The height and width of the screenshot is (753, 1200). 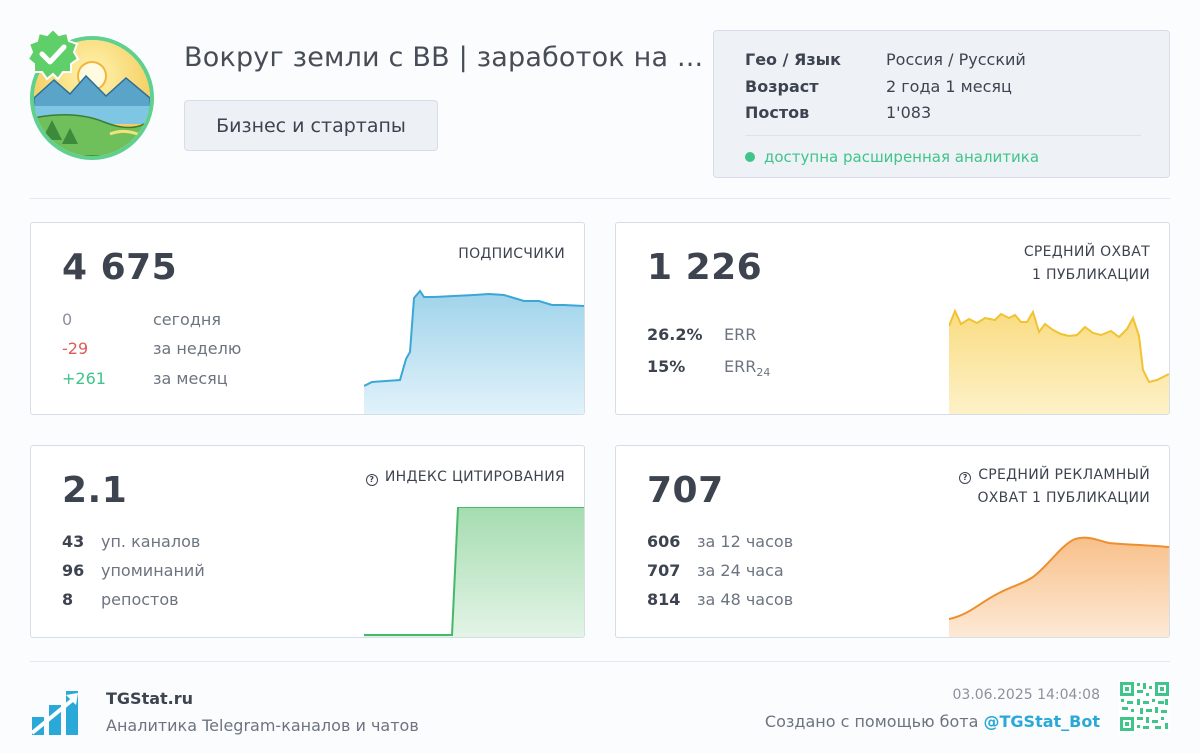 What do you see at coordinates (745, 541) in the screenshot?
I see `stat-label: за 12 часов` at bounding box center [745, 541].